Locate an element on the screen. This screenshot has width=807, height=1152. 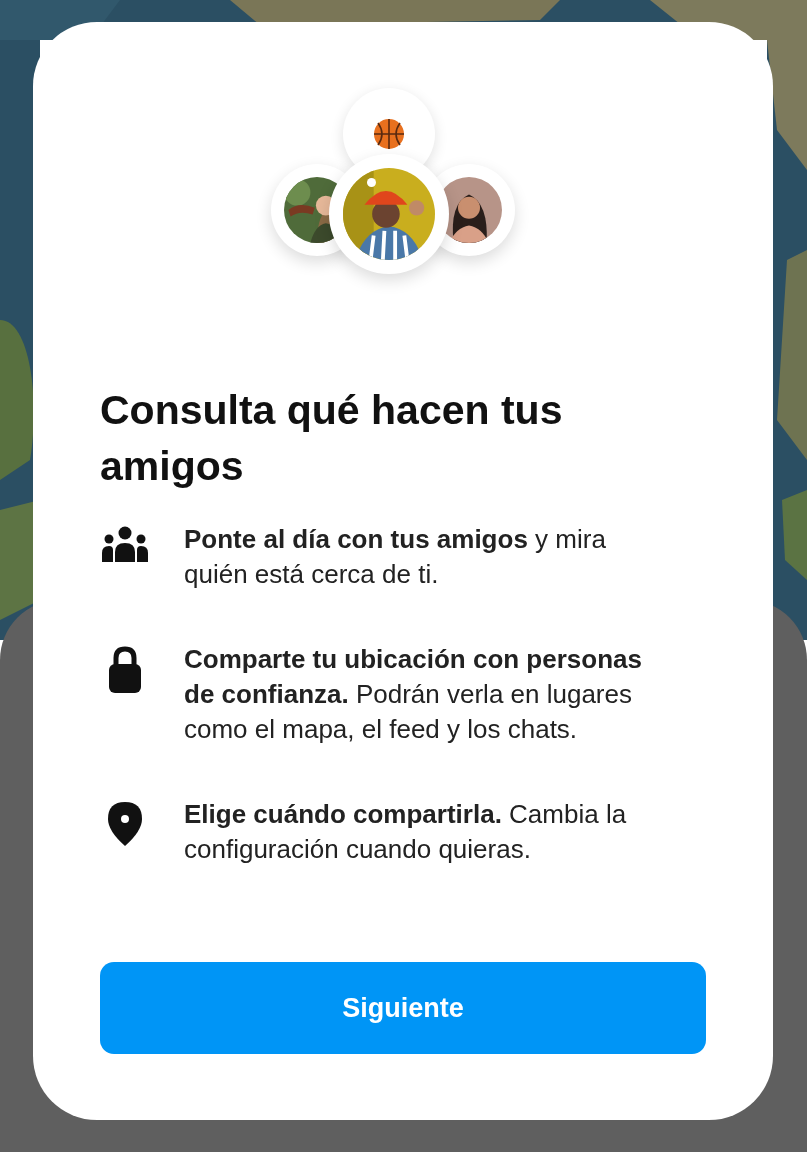
dialog-title: Consulta qué hacen tus amigos is located at coordinates (332, 438).